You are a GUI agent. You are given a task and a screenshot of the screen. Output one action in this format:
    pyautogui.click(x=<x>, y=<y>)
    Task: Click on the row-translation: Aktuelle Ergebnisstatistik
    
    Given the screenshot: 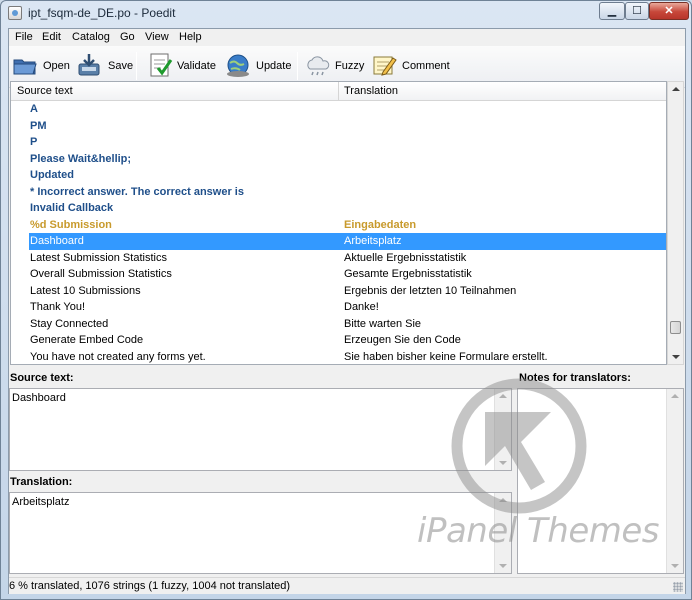 What is the action you would take?
    pyautogui.click(x=405, y=257)
    